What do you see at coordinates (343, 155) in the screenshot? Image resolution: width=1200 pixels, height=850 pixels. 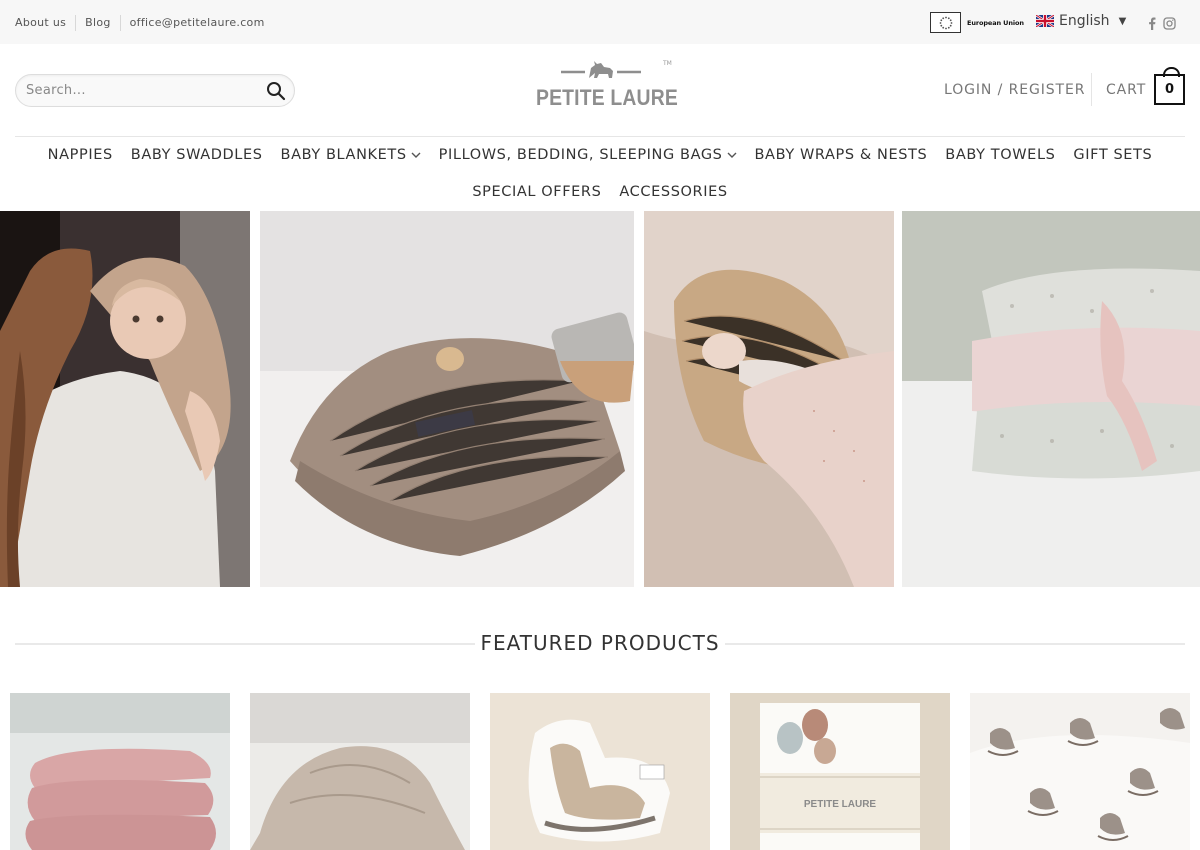 I see `nav-label: BABY BLANKETS` at bounding box center [343, 155].